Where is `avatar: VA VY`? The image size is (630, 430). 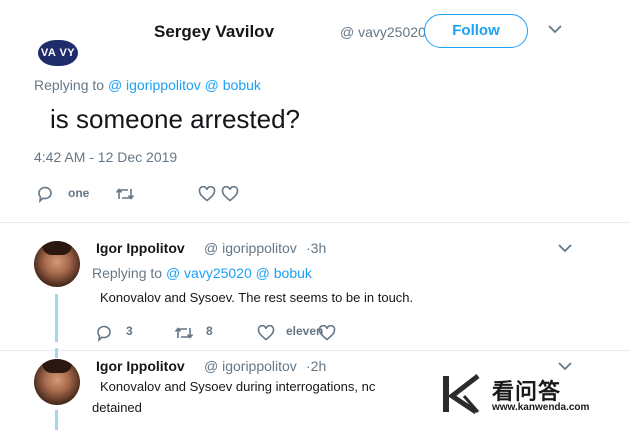 avatar: VA VY is located at coordinates (58, 53).